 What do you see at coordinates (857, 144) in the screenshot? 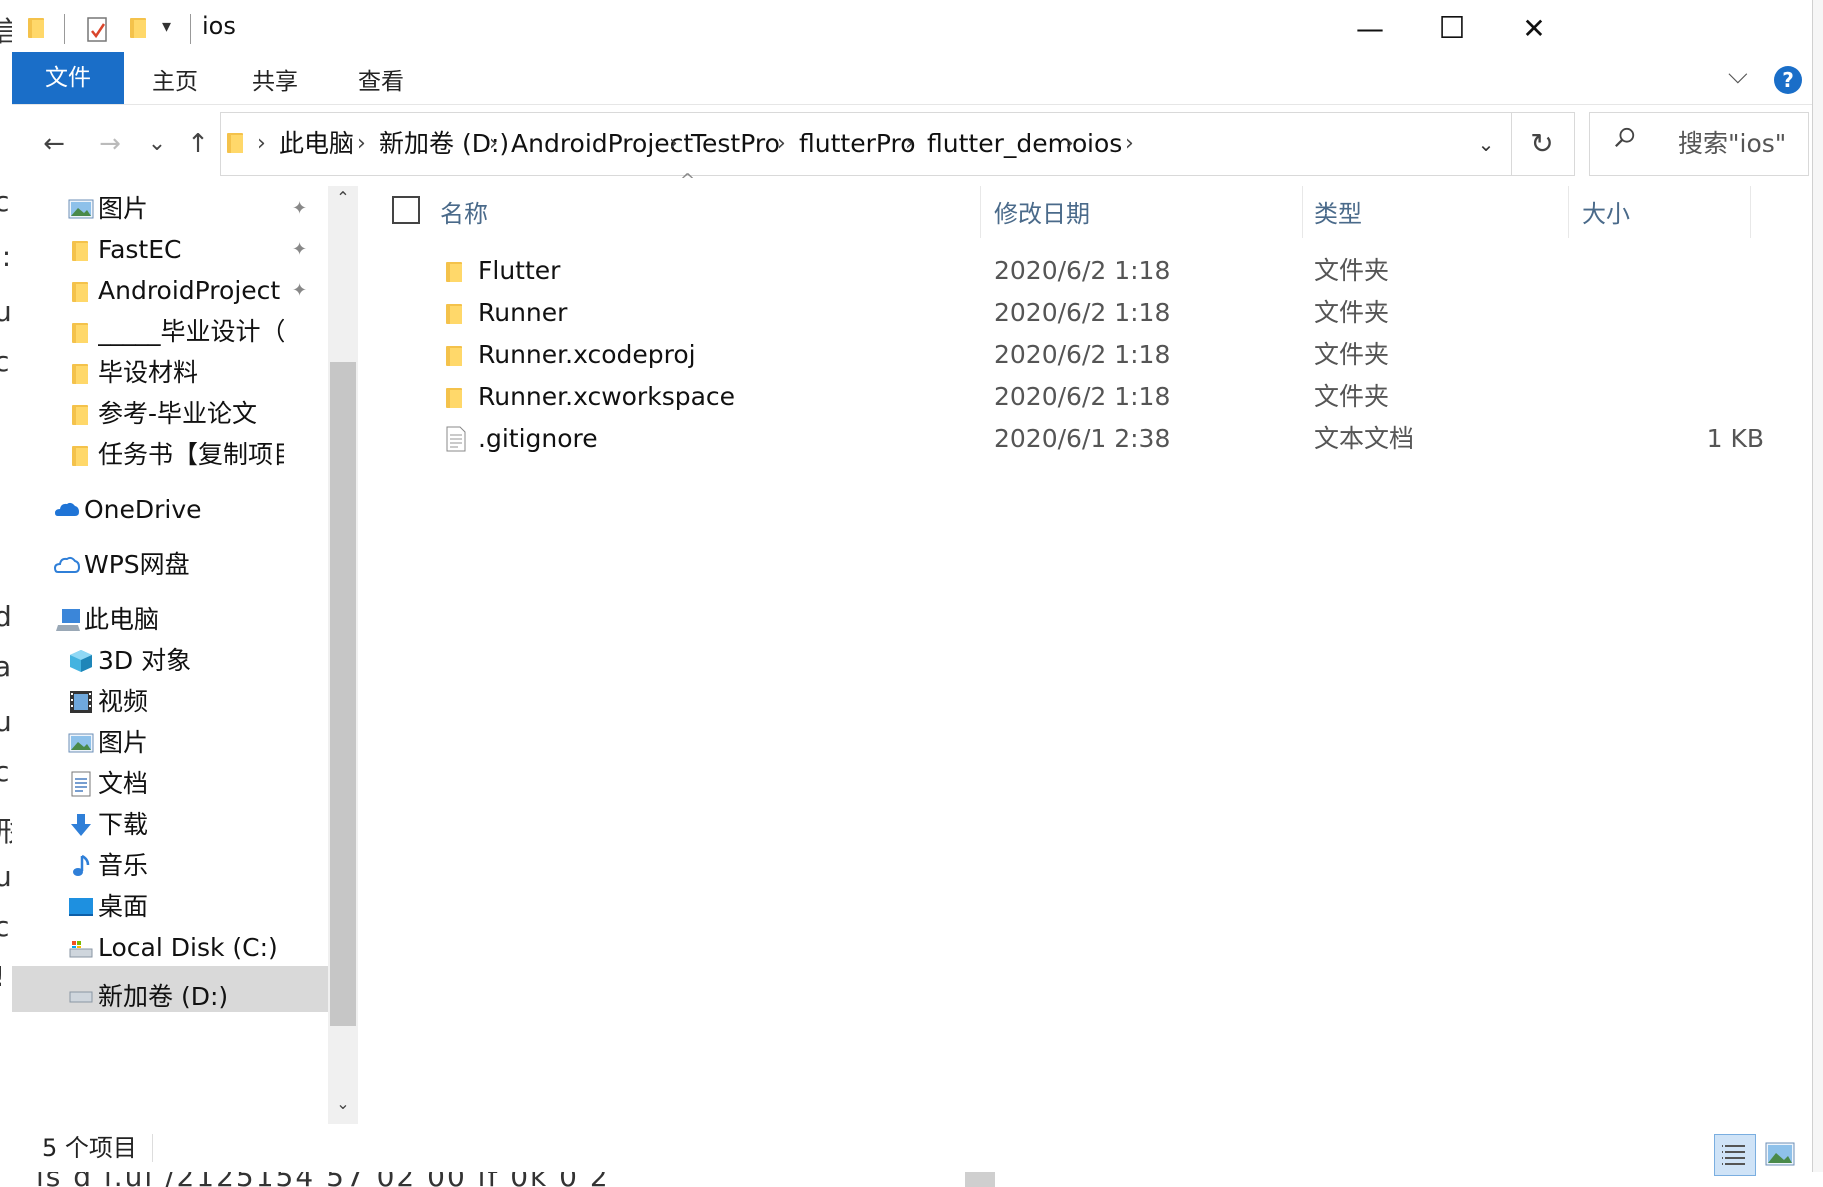
I see `breadcrumb-flutterpro: flutterPro` at bounding box center [857, 144].